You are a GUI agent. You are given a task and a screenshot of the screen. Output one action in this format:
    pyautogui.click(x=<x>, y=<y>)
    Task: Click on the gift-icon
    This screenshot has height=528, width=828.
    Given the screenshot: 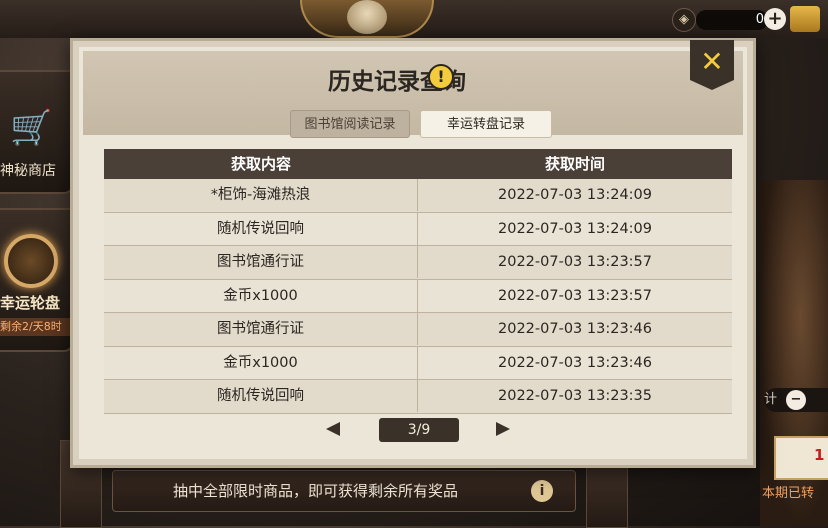 What is the action you would take?
    pyautogui.click(x=805, y=19)
    